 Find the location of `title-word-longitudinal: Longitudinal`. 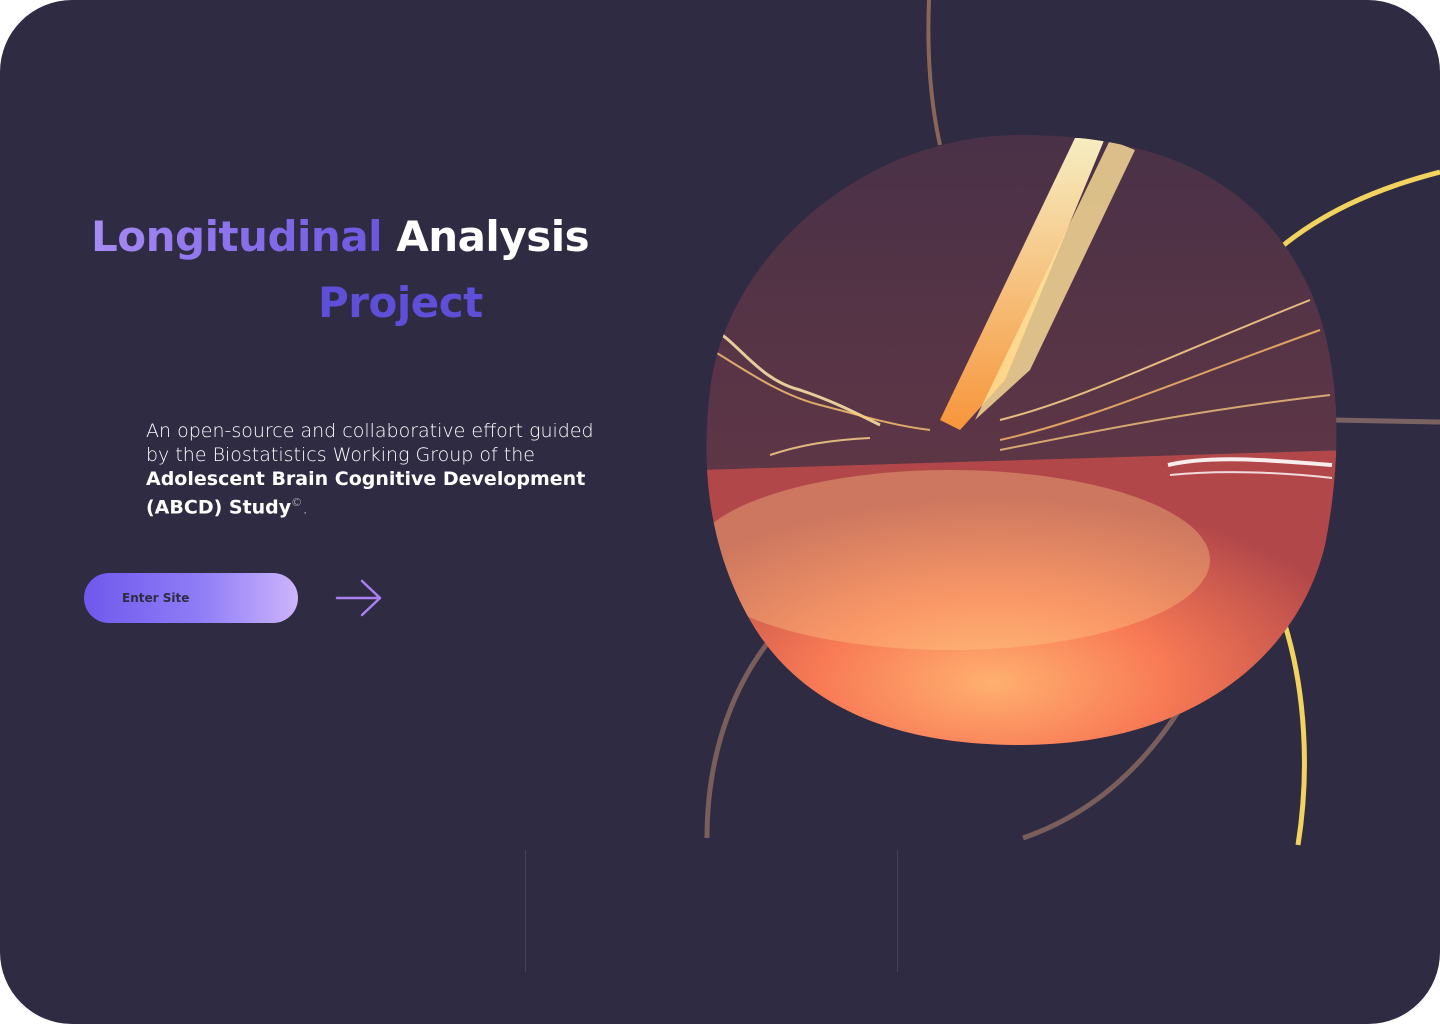

title-word-longitudinal: Longitudinal is located at coordinates (237, 236).